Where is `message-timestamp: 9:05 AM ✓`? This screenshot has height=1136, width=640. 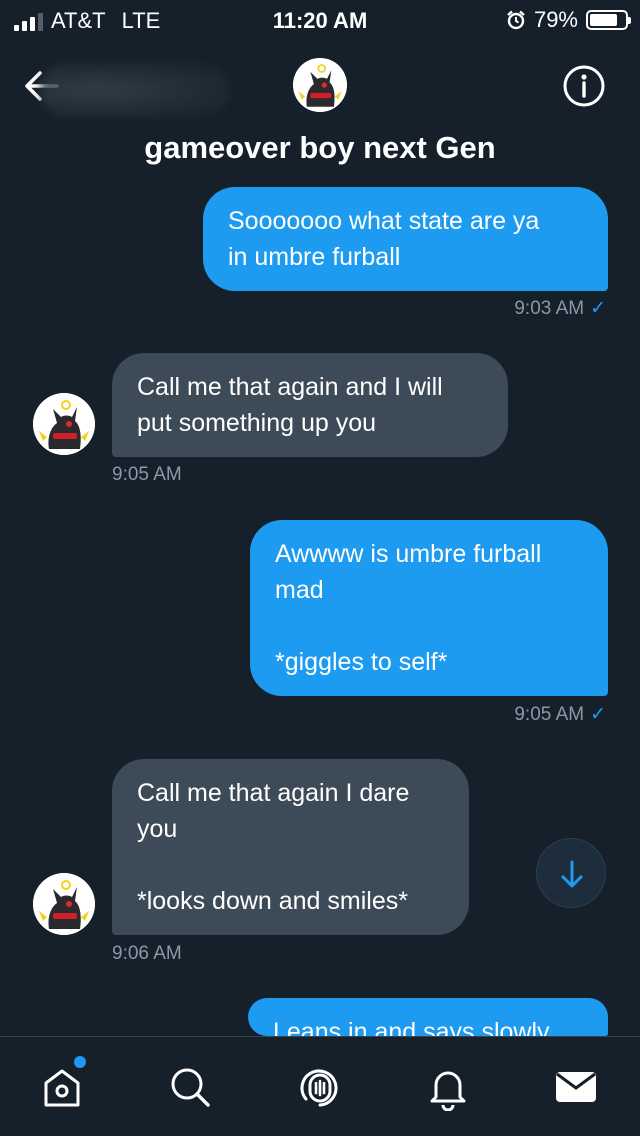 message-timestamp: 9:05 AM ✓ is located at coordinates (560, 714).